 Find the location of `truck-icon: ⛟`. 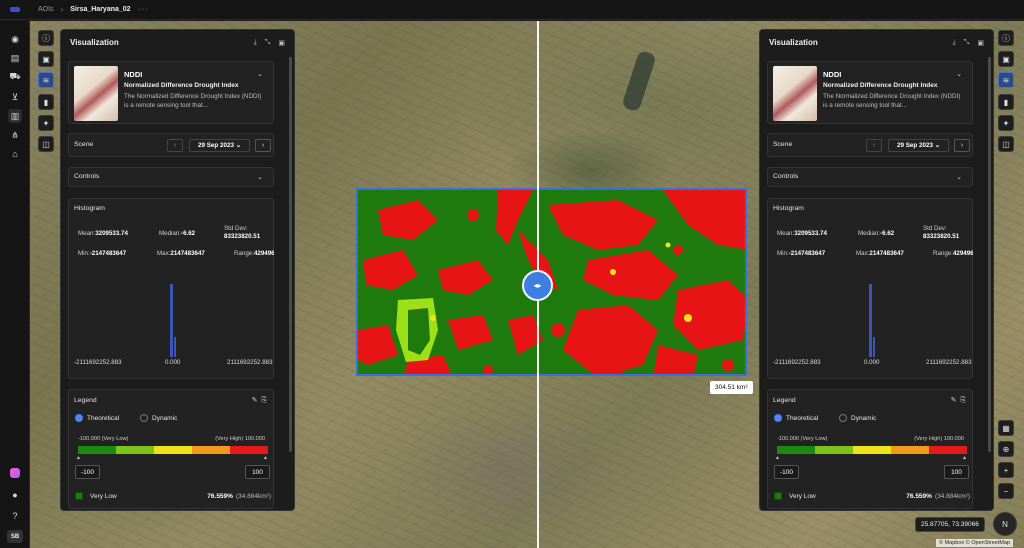

truck-icon: ⛟ is located at coordinates (15, 77).